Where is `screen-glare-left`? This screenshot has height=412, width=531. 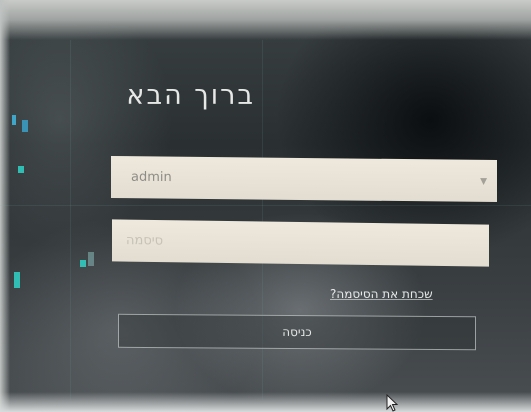 screen-glare-left is located at coordinates (5, 206).